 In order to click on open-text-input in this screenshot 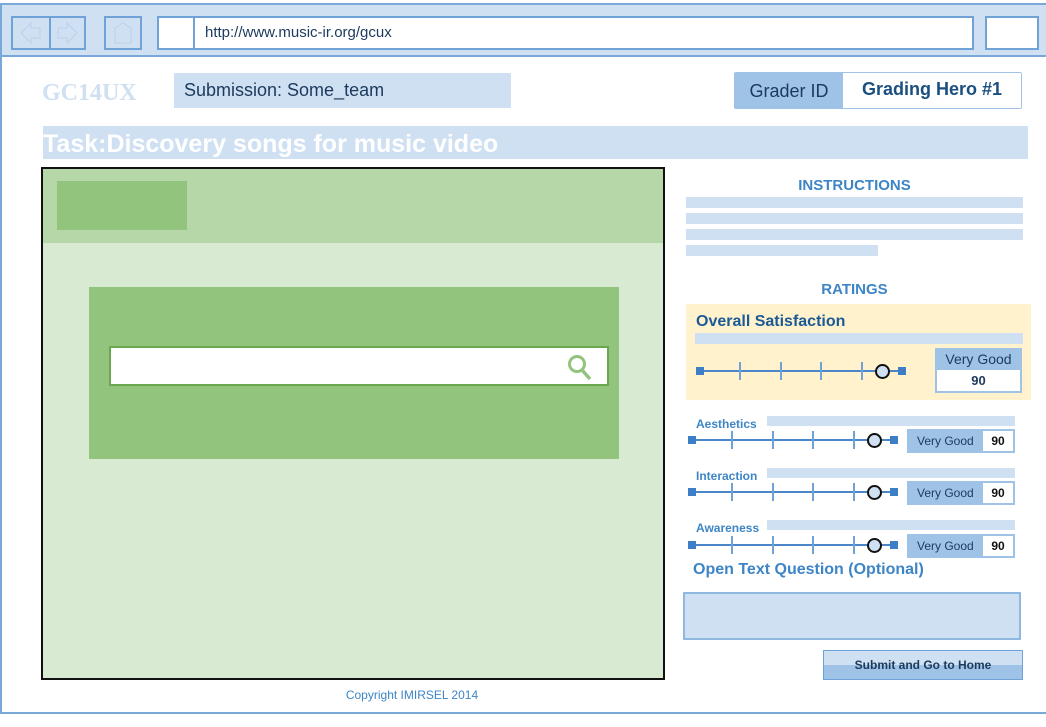, I will do `click(852, 616)`.